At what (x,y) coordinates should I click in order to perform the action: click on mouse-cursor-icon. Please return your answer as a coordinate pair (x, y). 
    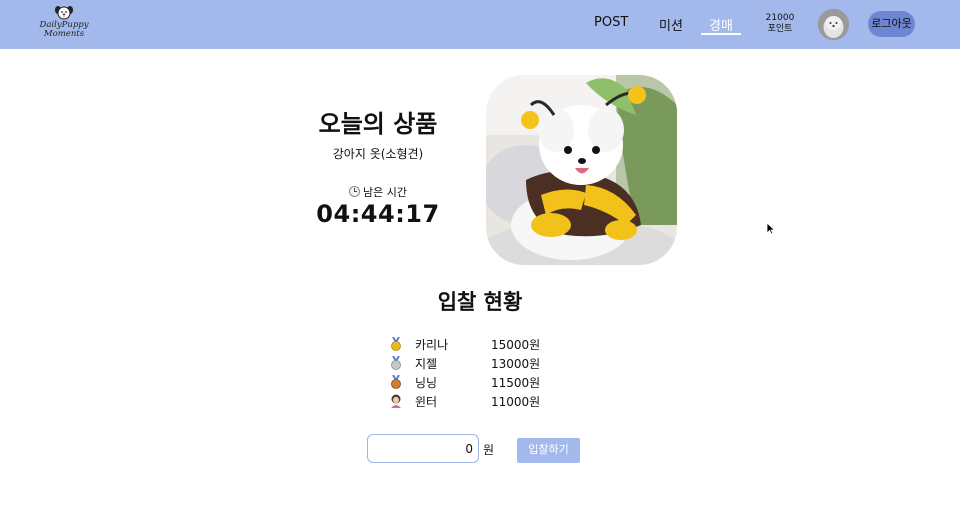
    Looking at the image, I should click on (771, 228).